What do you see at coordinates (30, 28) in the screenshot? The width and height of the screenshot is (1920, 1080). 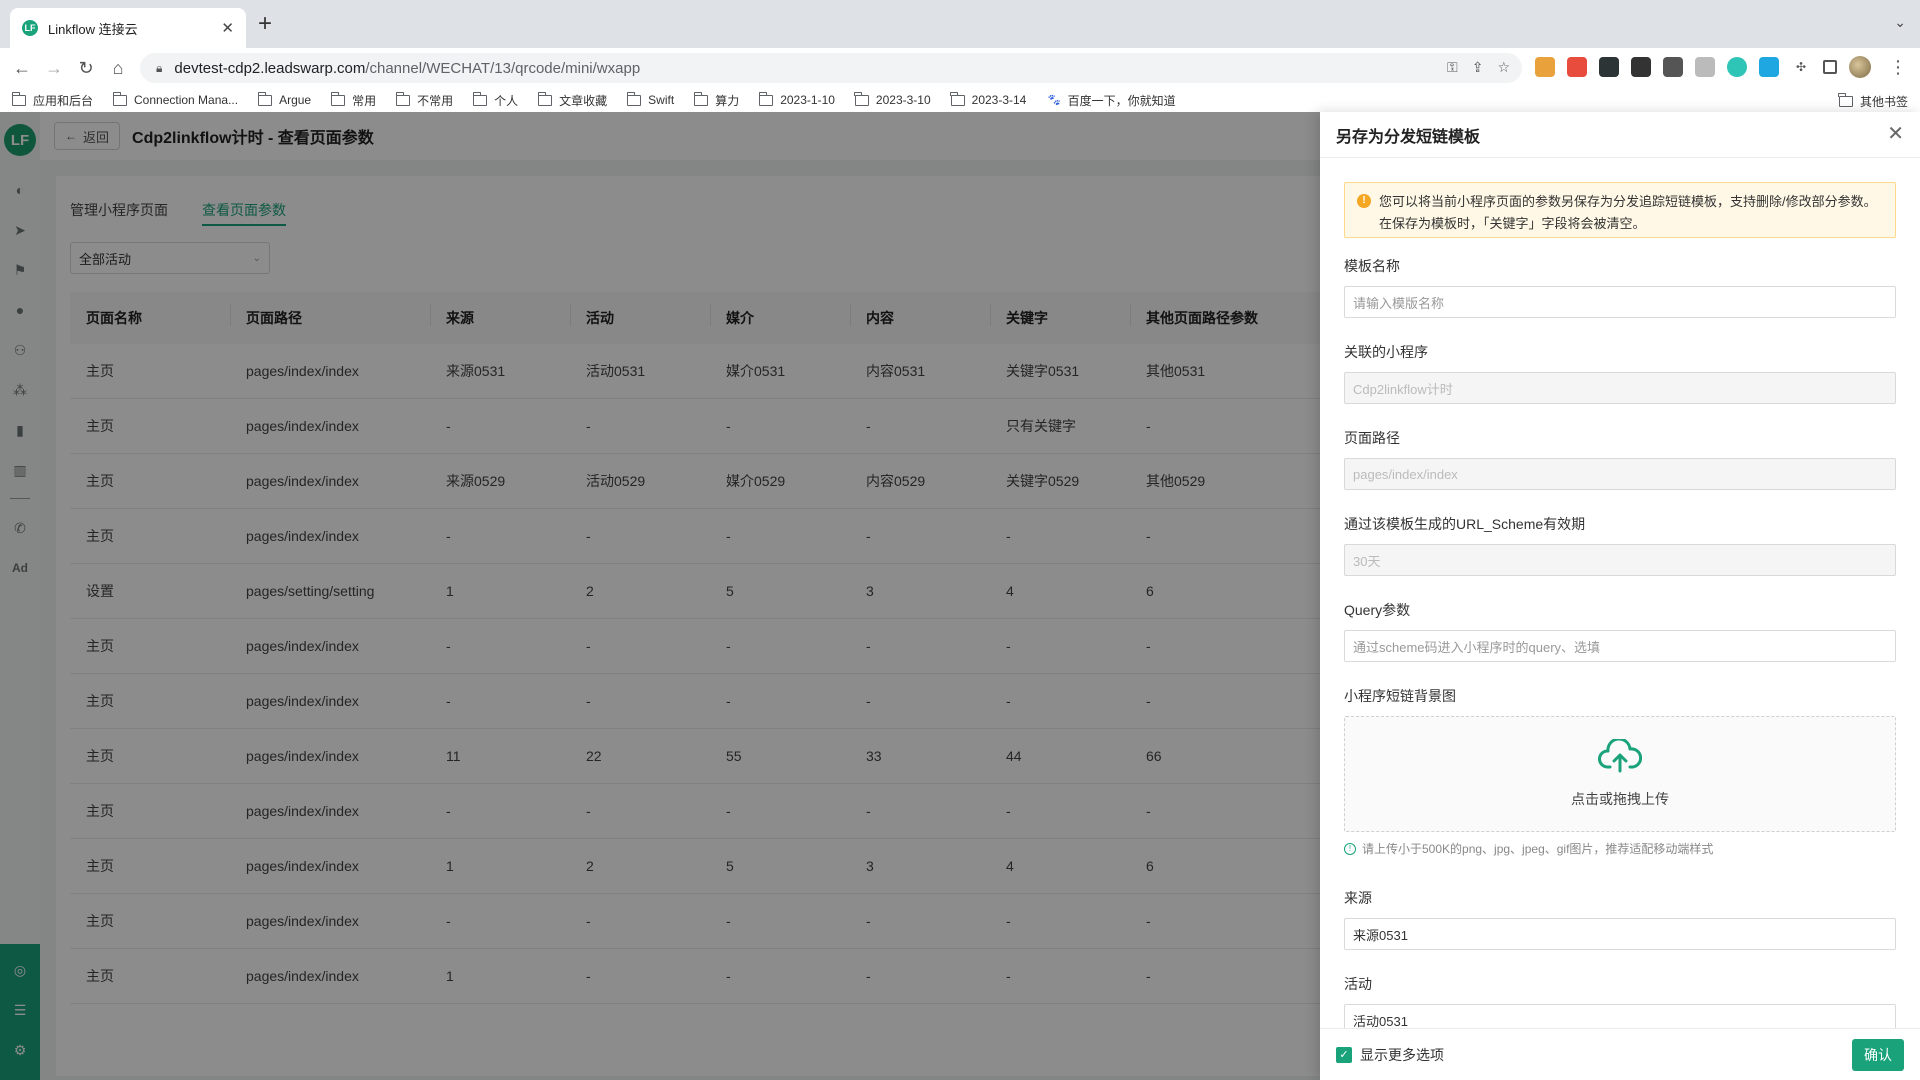 I see `linkflow-favicon-icon: LF` at bounding box center [30, 28].